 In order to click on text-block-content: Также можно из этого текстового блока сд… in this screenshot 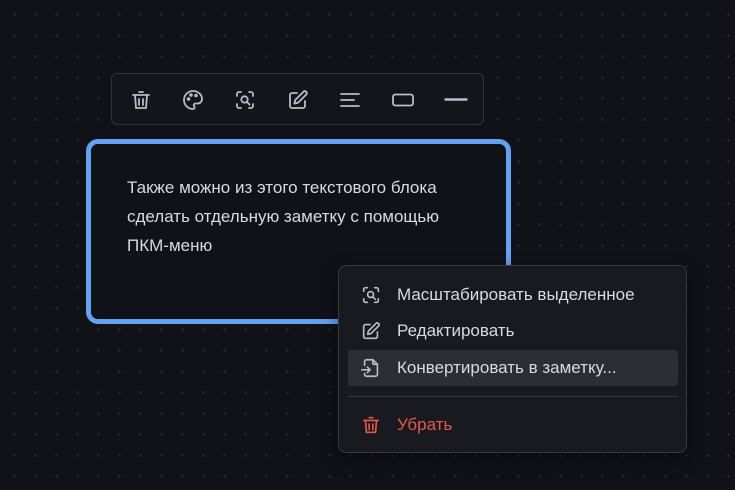, I will do `click(283, 216)`.